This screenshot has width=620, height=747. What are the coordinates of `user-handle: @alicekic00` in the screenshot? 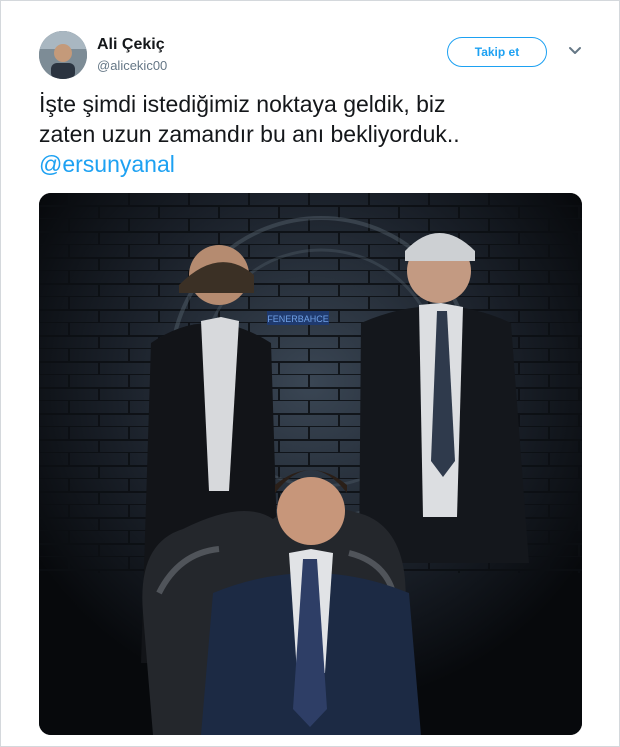 It's located at (132, 65).